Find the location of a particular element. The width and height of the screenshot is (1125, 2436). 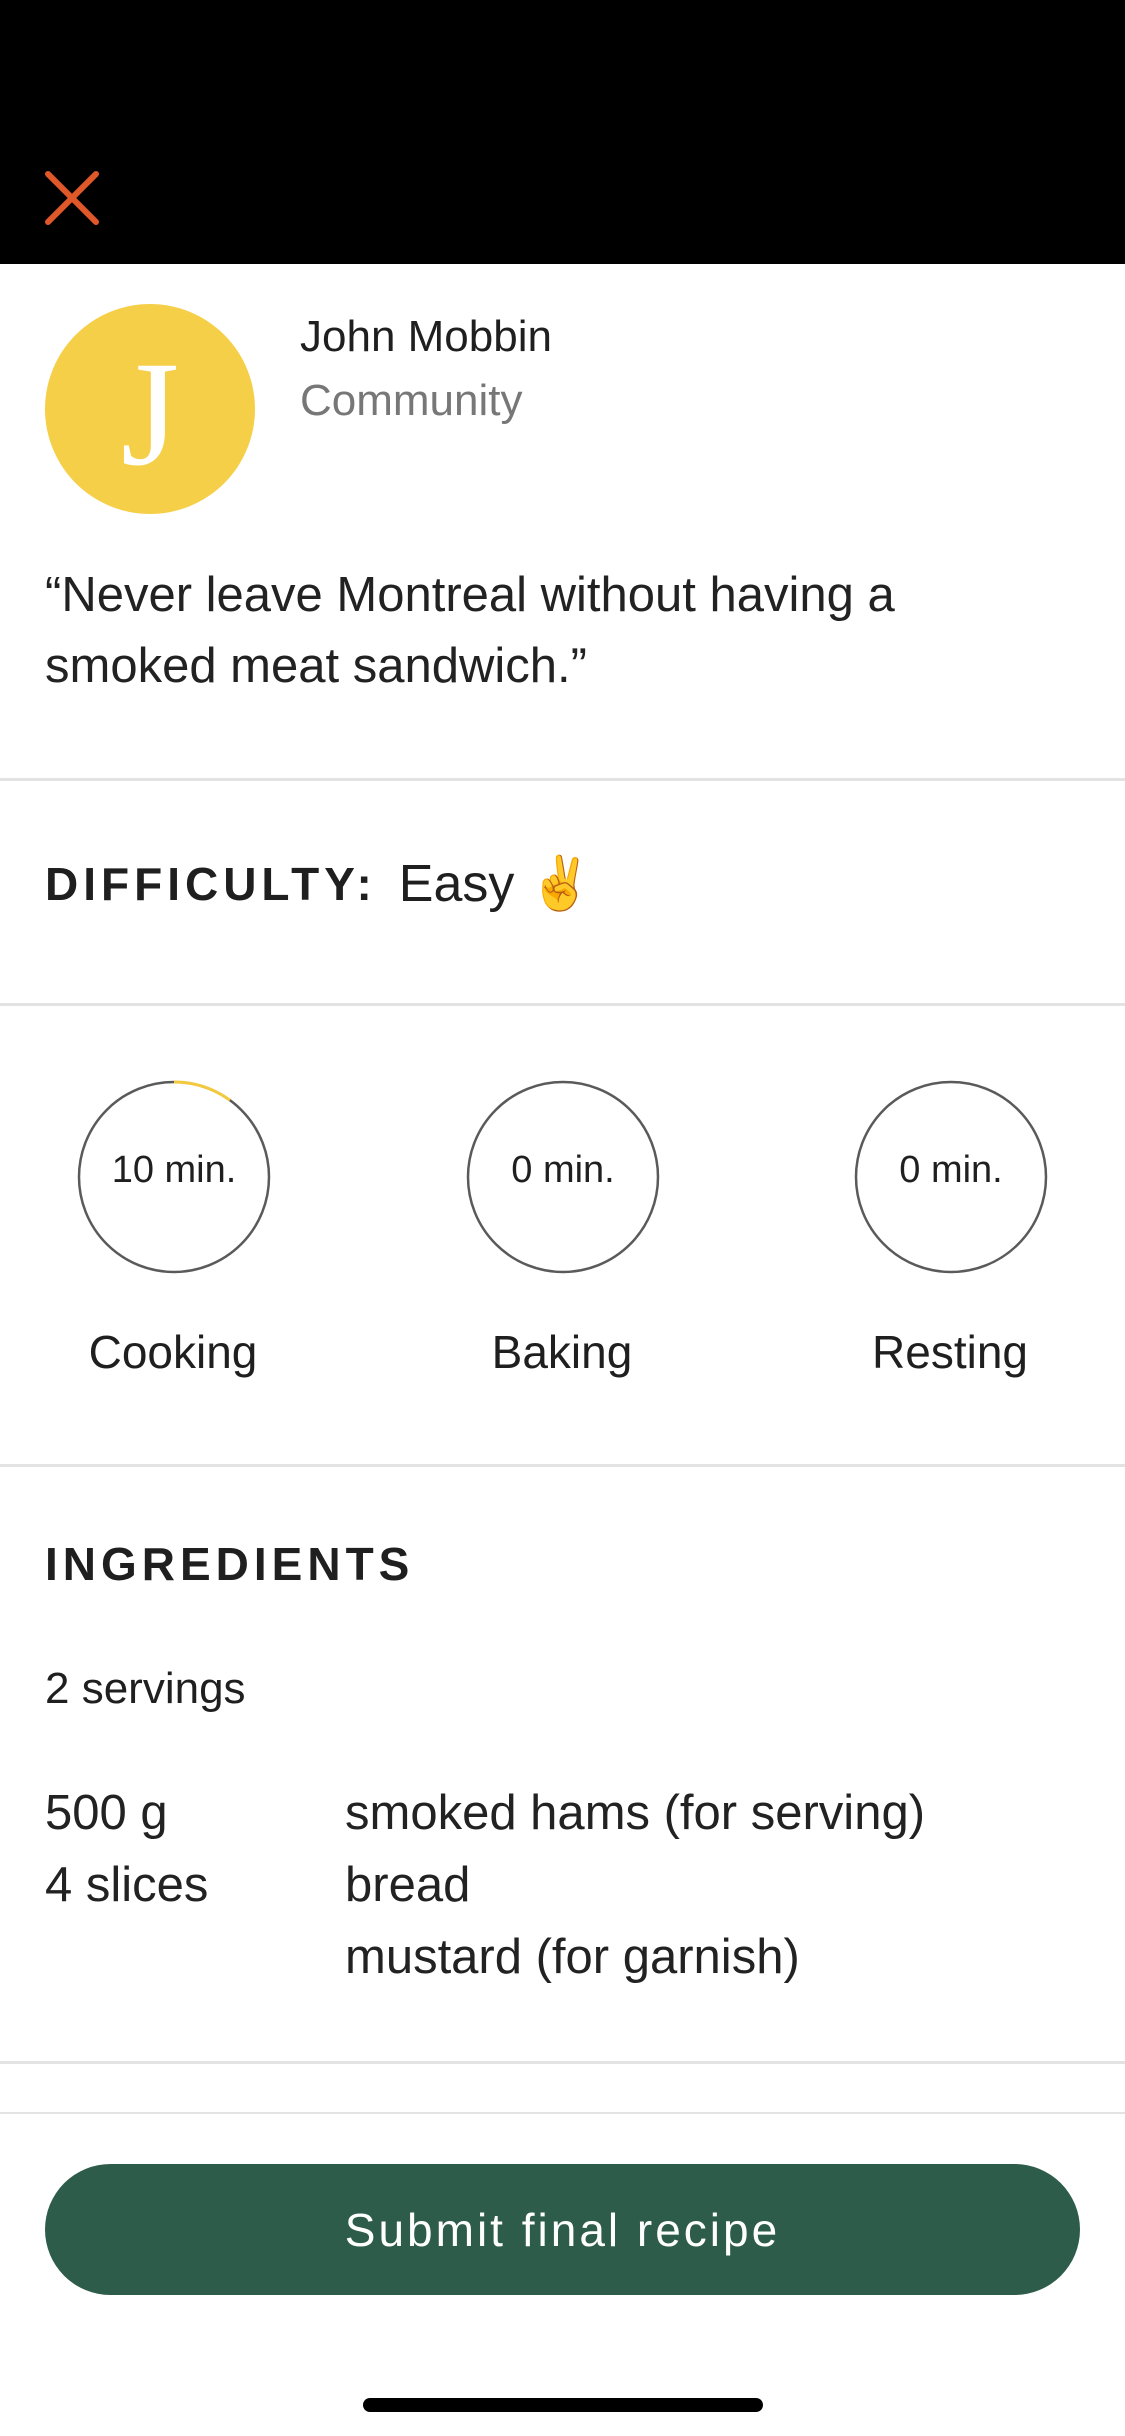

top-bar is located at coordinates (562, 132).